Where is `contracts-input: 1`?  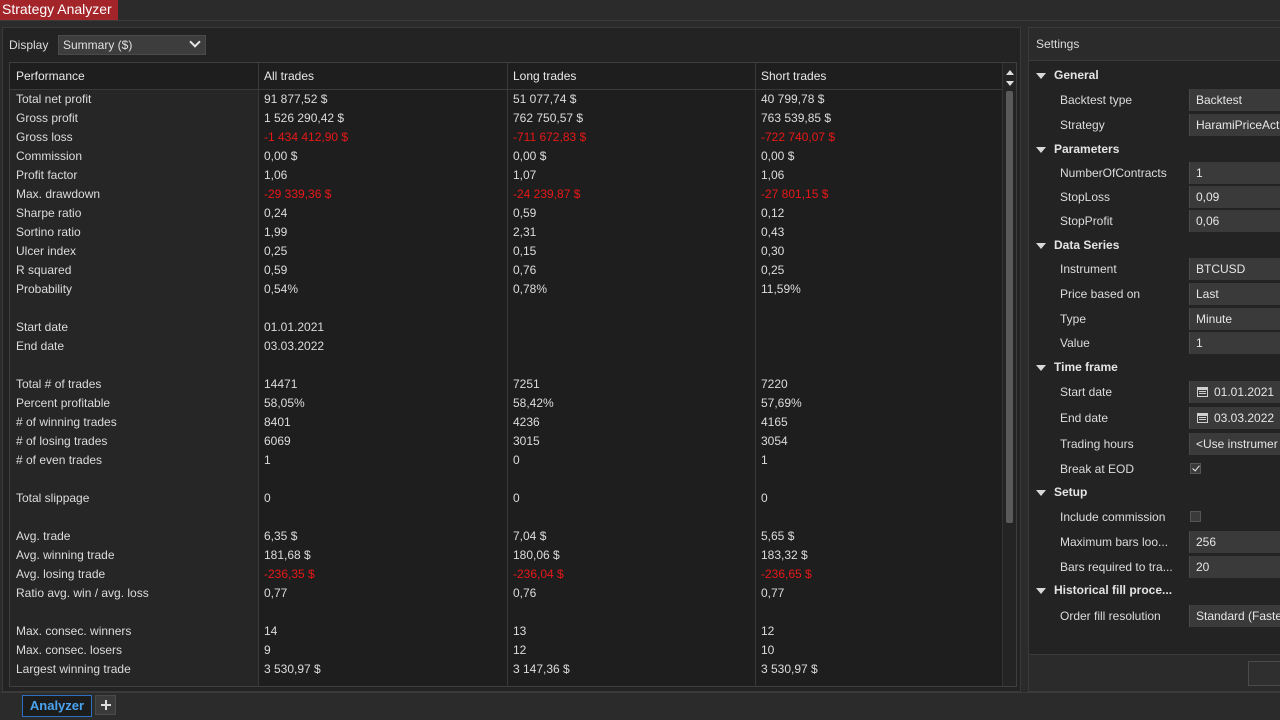 contracts-input: 1 is located at coordinates (1234, 173).